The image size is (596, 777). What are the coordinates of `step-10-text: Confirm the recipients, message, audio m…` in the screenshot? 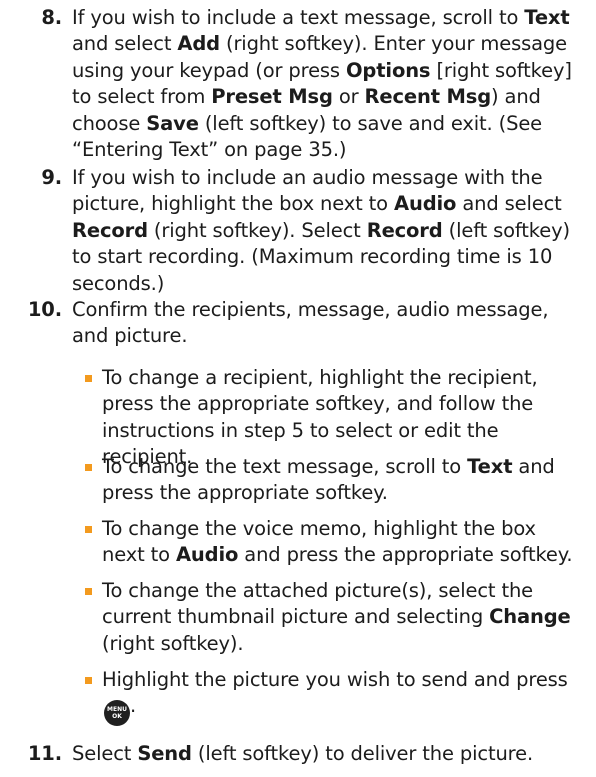 It's located at (310, 323).